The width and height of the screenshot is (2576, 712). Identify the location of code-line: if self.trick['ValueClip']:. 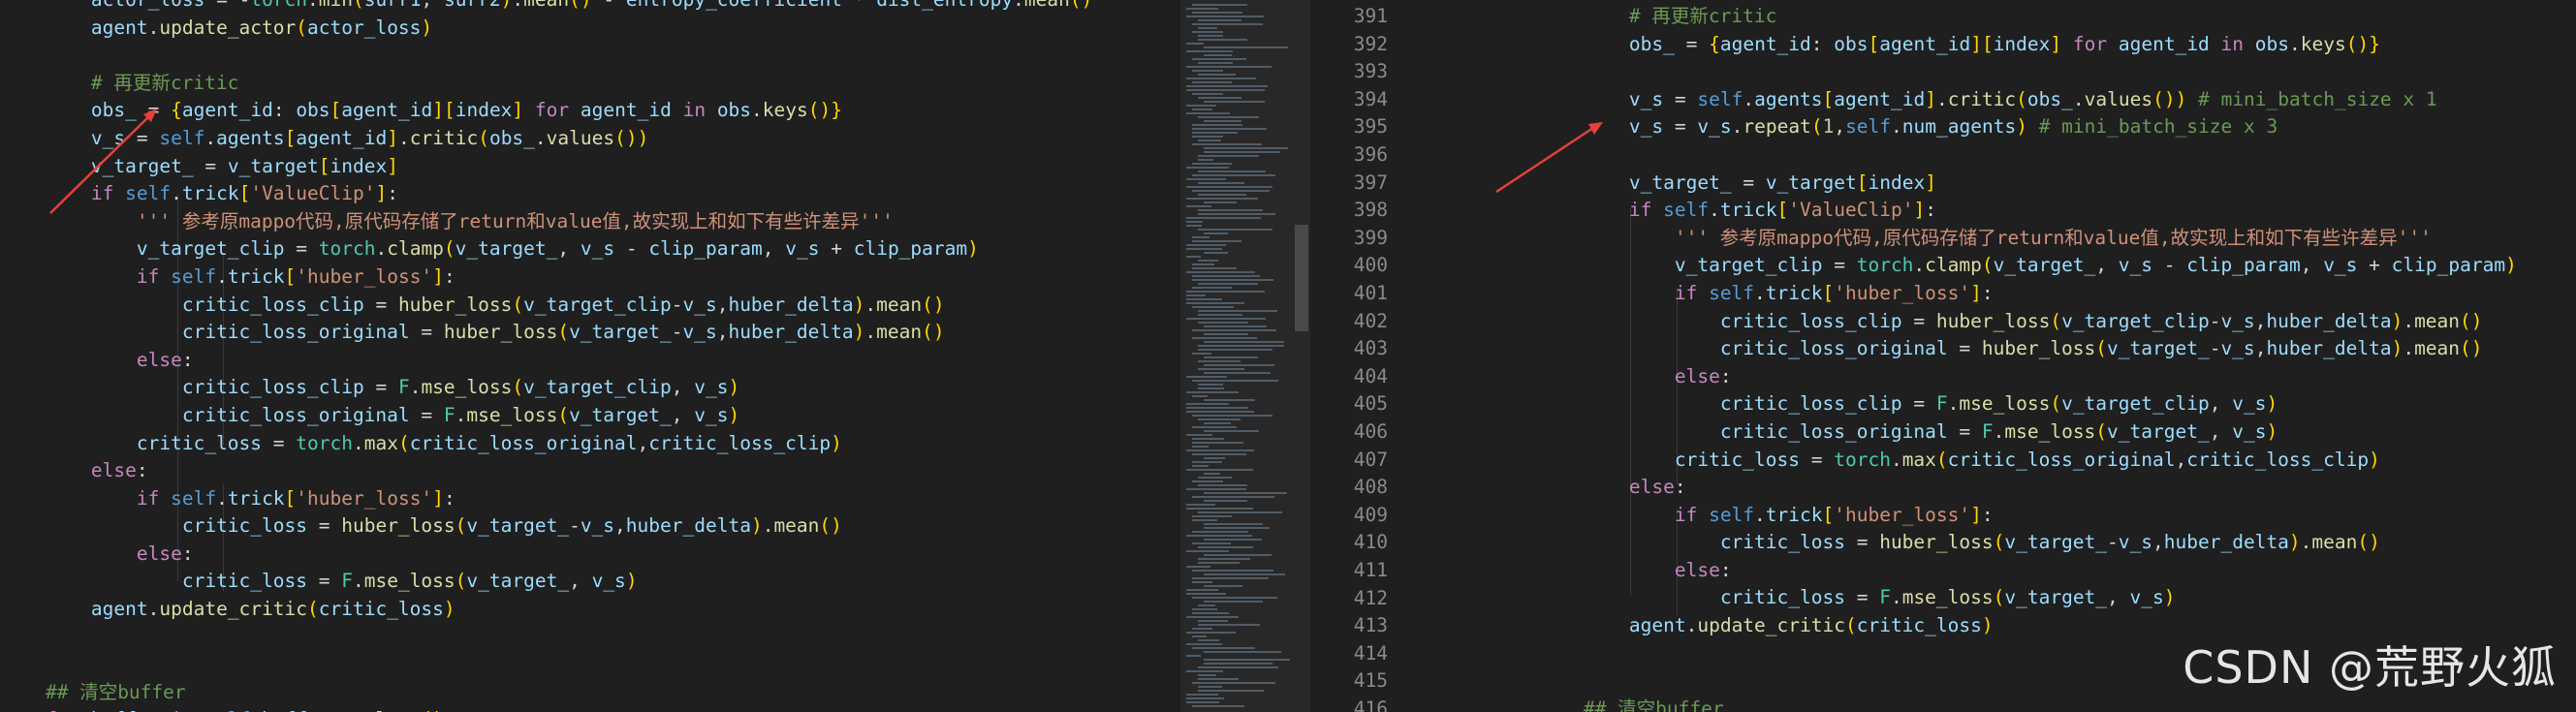
(2005, 211).